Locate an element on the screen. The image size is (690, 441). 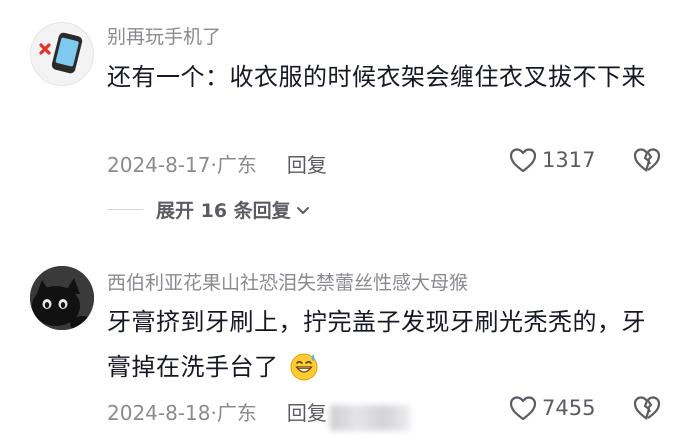
comment-text: 牙膏挤到牙刷上，拧完盖子发现牙刷光秃秃的，牙膏掉在洗手台了 is located at coordinates (376, 344).